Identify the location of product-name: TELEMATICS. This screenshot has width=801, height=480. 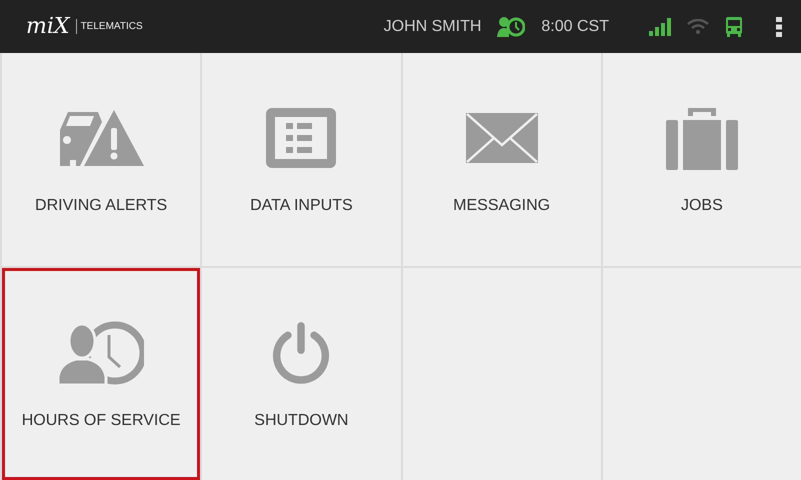
(109, 26).